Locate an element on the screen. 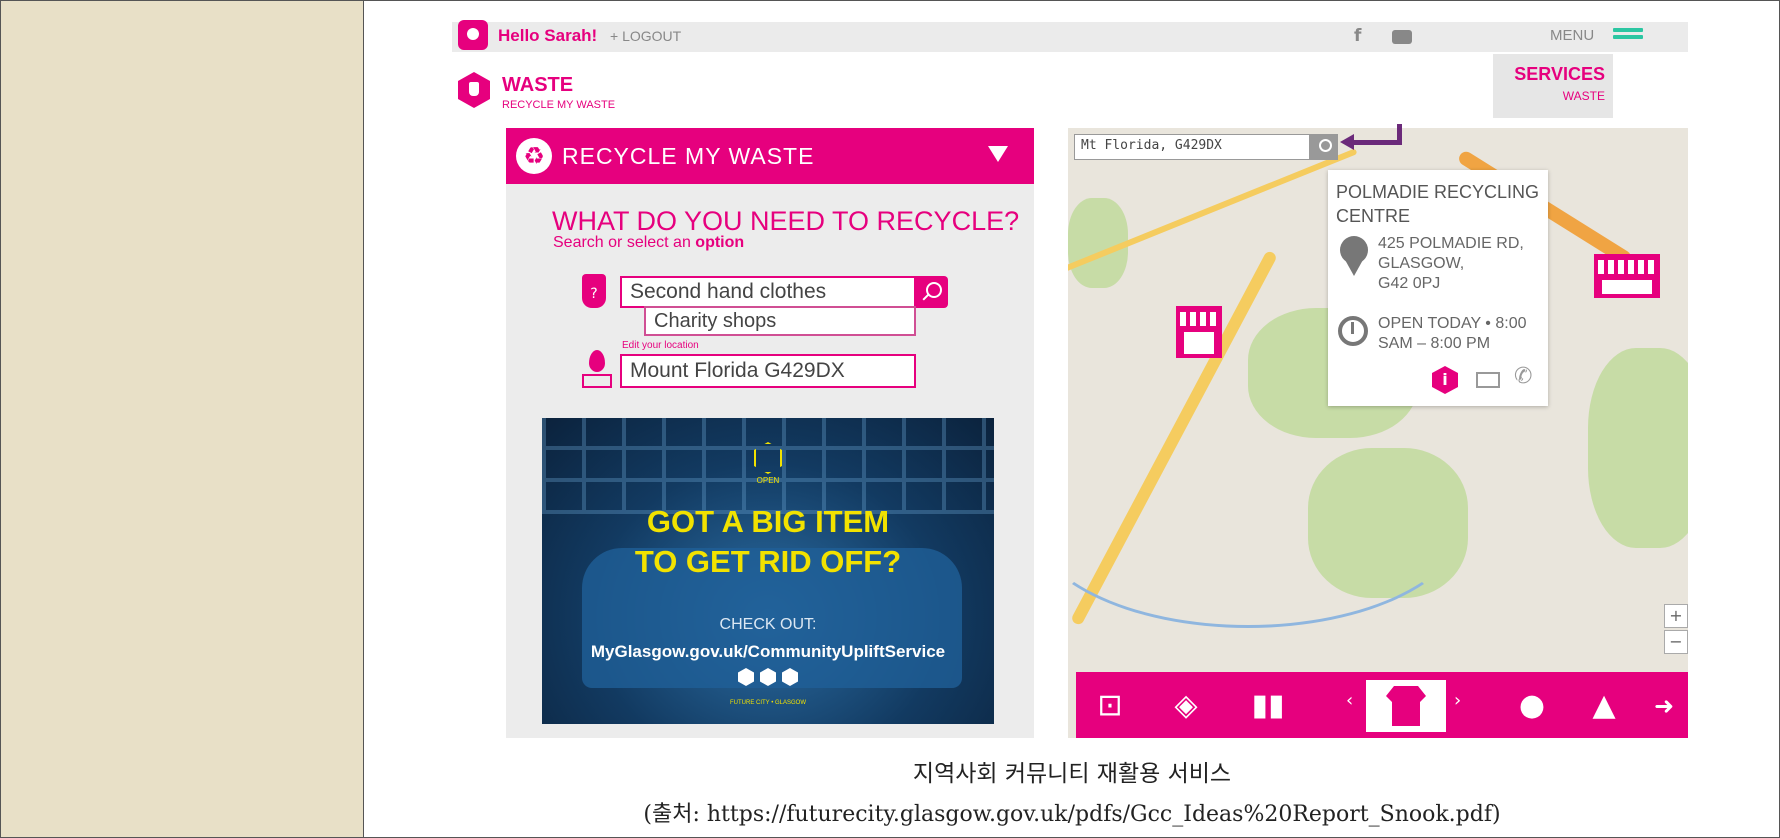  services-breadcrumb: SERVICES WASTE is located at coordinates (1553, 86).